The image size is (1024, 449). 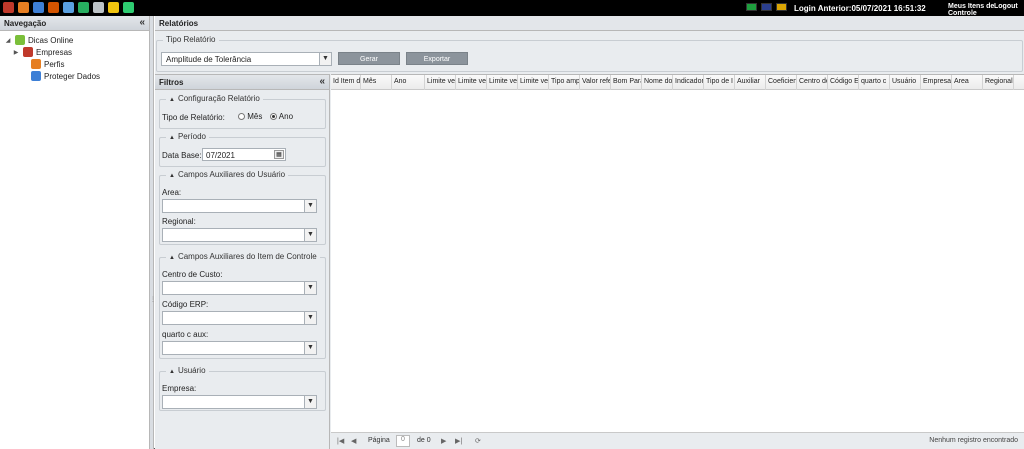 I want to click on nav-item-perfis: Perfis, so click(x=74, y=64).